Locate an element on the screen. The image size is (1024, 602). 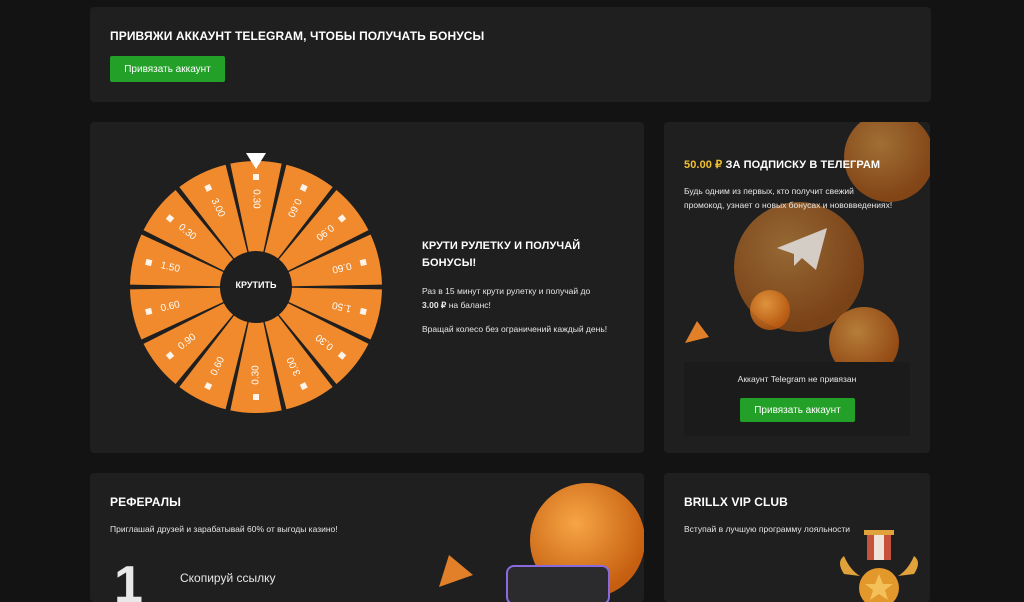
subscribe-title: 50.00 ₽ ЗА ПОДПИСКУ В ТЕЛЕГРАМ is located at coordinates (782, 164).